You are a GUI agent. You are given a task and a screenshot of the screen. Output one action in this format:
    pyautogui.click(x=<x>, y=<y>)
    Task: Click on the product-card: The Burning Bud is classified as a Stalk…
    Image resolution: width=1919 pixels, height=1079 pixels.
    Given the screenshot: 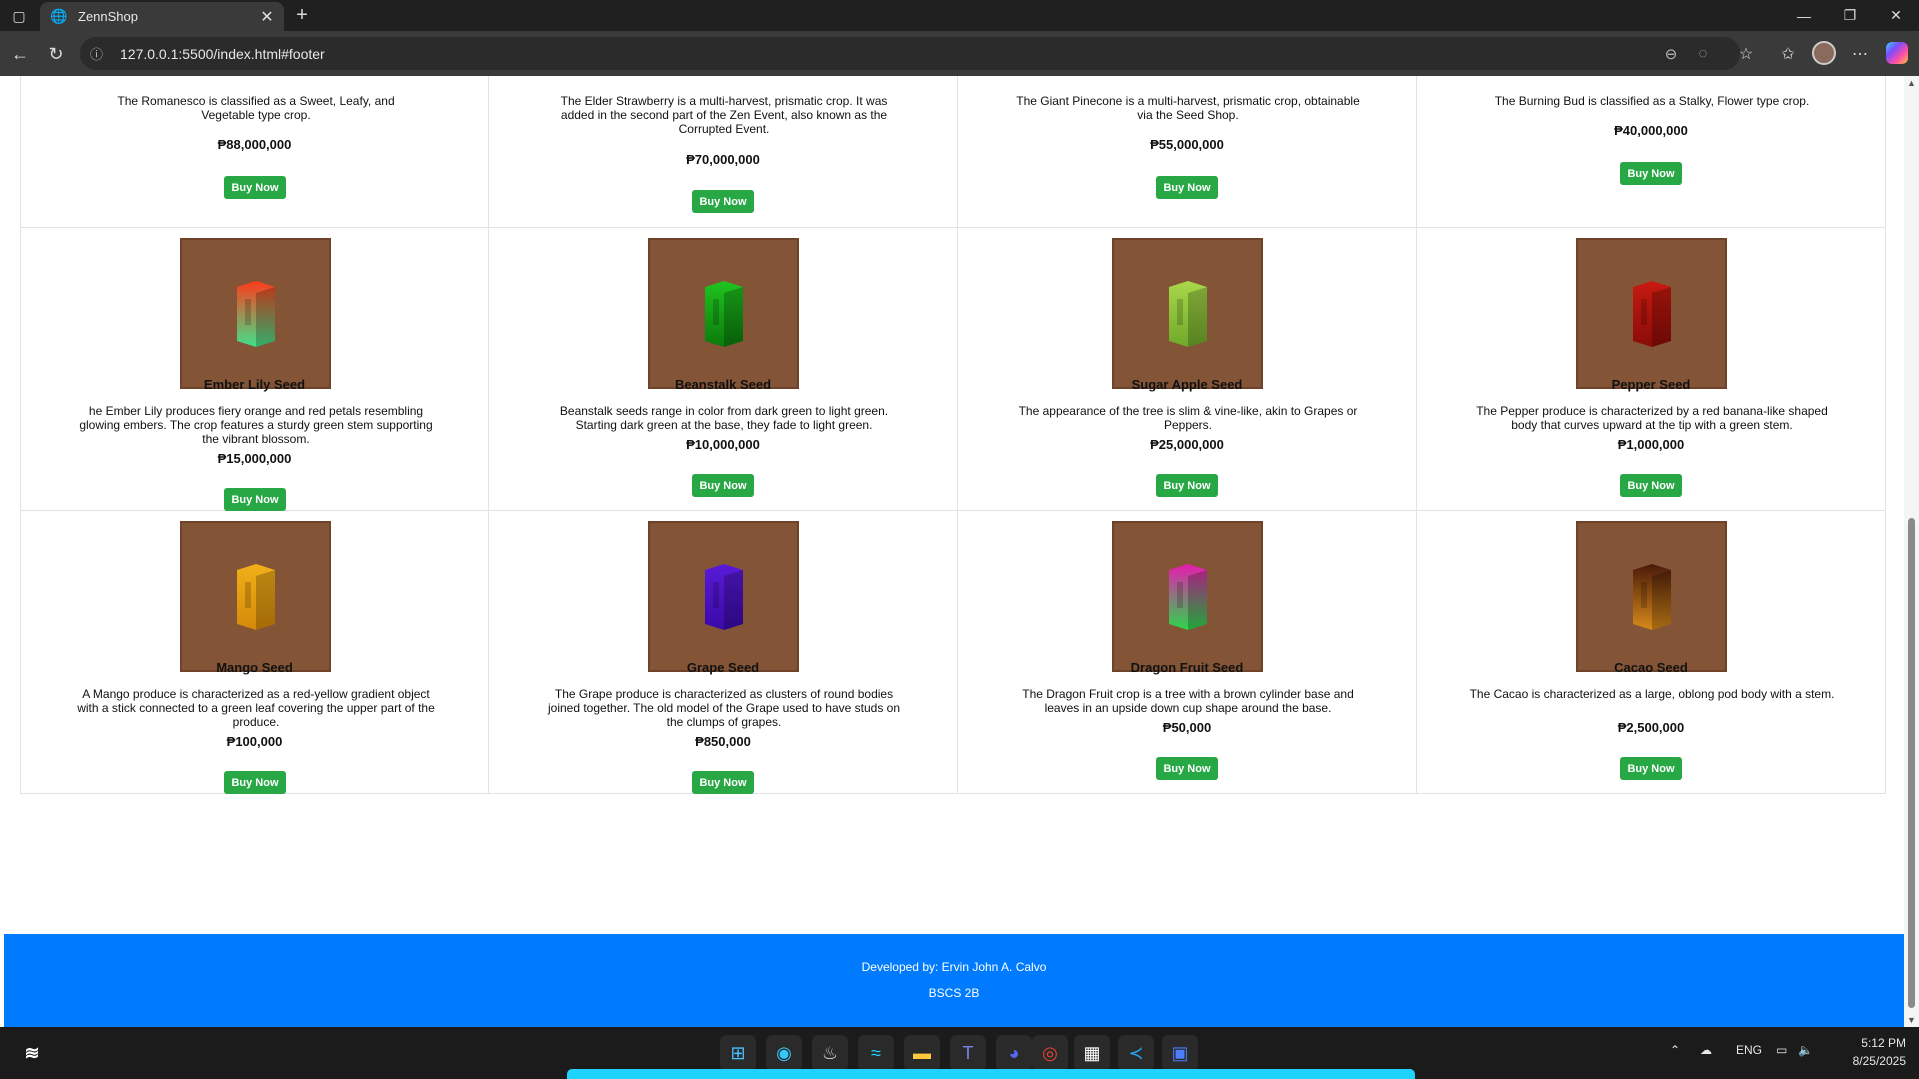 What is the action you would take?
    pyautogui.click(x=1651, y=152)
    